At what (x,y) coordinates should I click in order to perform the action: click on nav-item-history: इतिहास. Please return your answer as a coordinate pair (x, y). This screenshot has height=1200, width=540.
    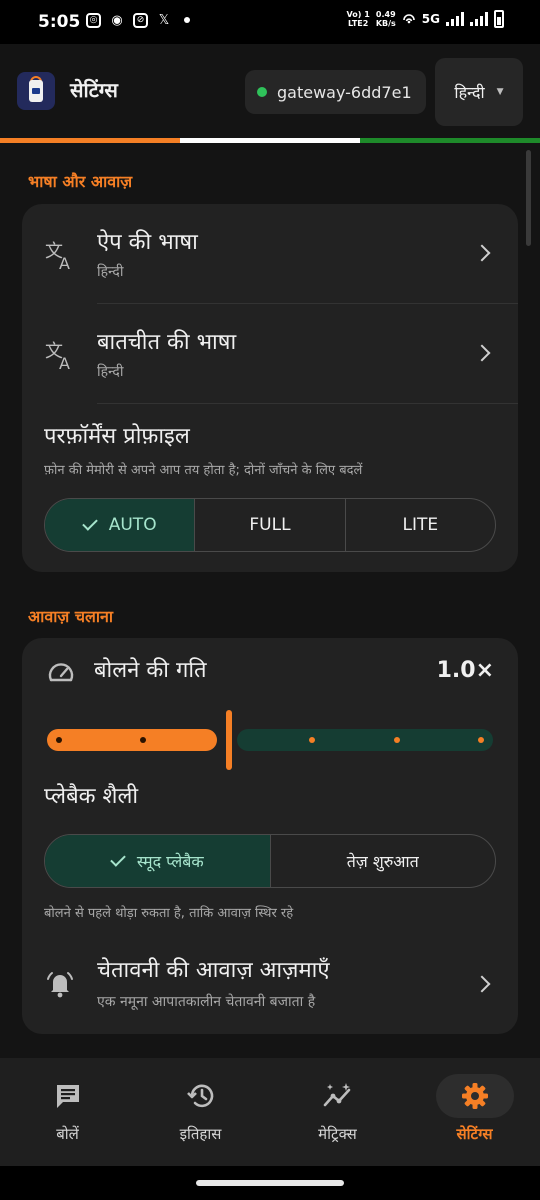
    Looking at the image, I should click on (200, 1112).